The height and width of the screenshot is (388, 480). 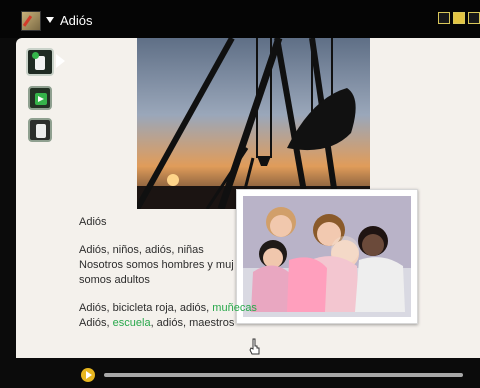 What do you see at coordinates (27, 21) in the screenshot?
I see `pen-icon` at bounding box center [27, 21].